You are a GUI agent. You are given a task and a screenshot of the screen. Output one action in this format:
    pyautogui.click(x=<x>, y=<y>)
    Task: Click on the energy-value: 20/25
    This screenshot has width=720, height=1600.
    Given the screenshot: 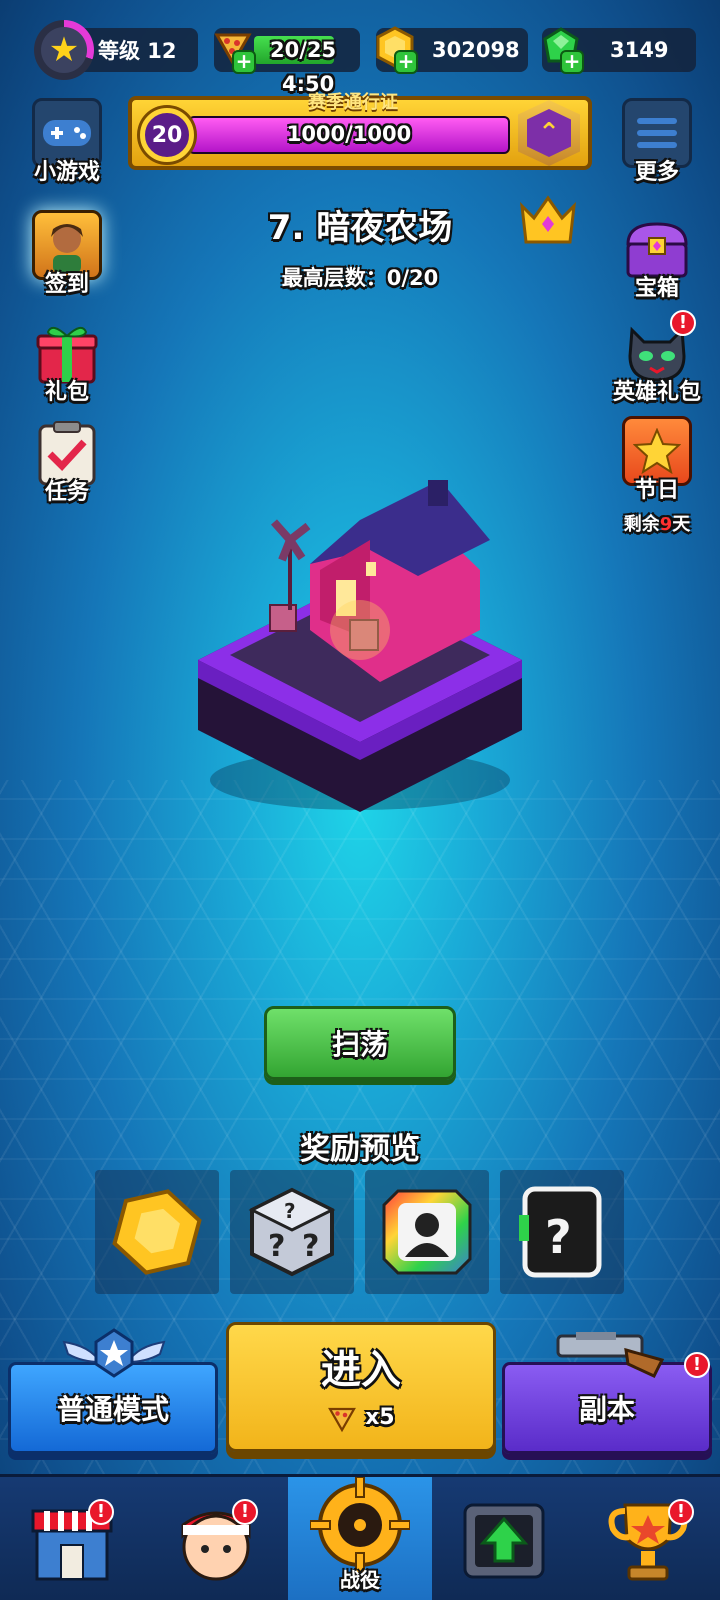 What is the action you would take?
    pyautogui.click(x=303, y=50)
    